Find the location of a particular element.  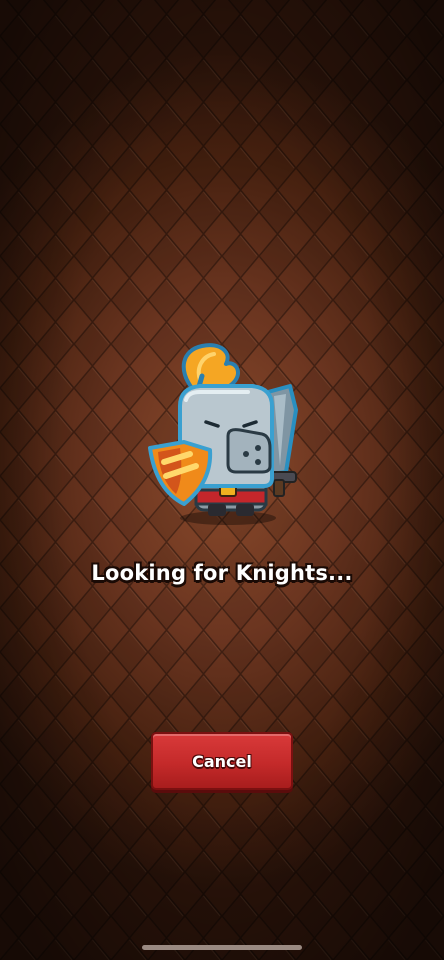

knight-icon is located at coordinates (223, 434).